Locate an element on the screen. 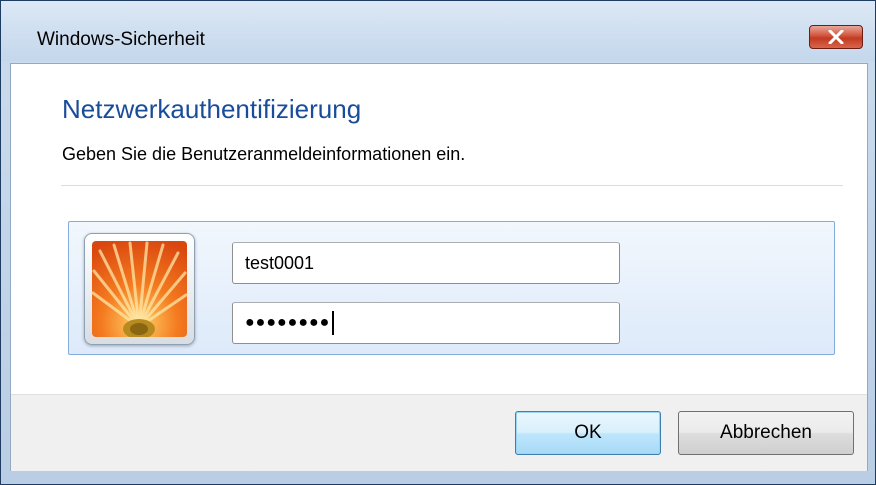 This screenshot has height=485, width=876. cancel-button: Abbrechen is located at coordinates (766, 433).